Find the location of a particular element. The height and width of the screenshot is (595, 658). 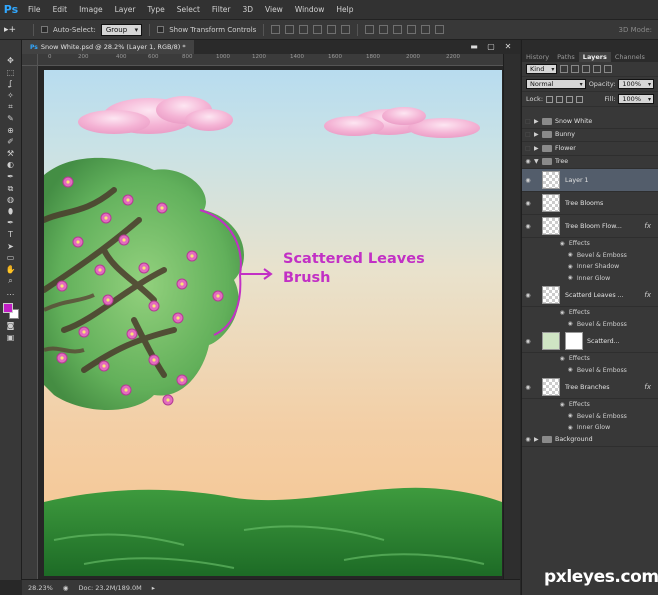

align-bottom-icon is located at coordinates (304, 29).